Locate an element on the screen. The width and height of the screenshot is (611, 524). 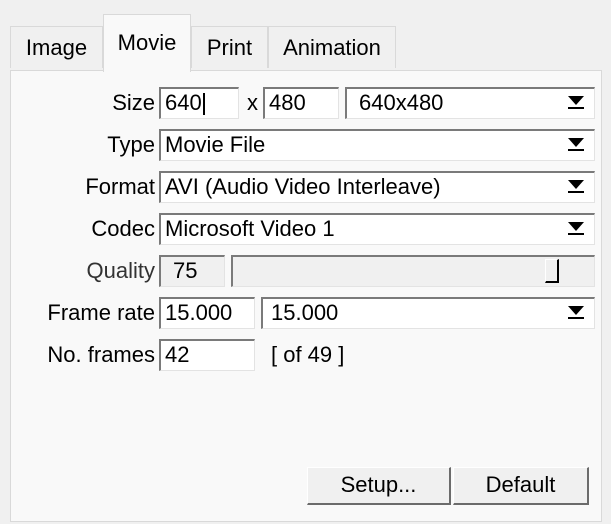
text-caret is located at coordinates (203, 104).